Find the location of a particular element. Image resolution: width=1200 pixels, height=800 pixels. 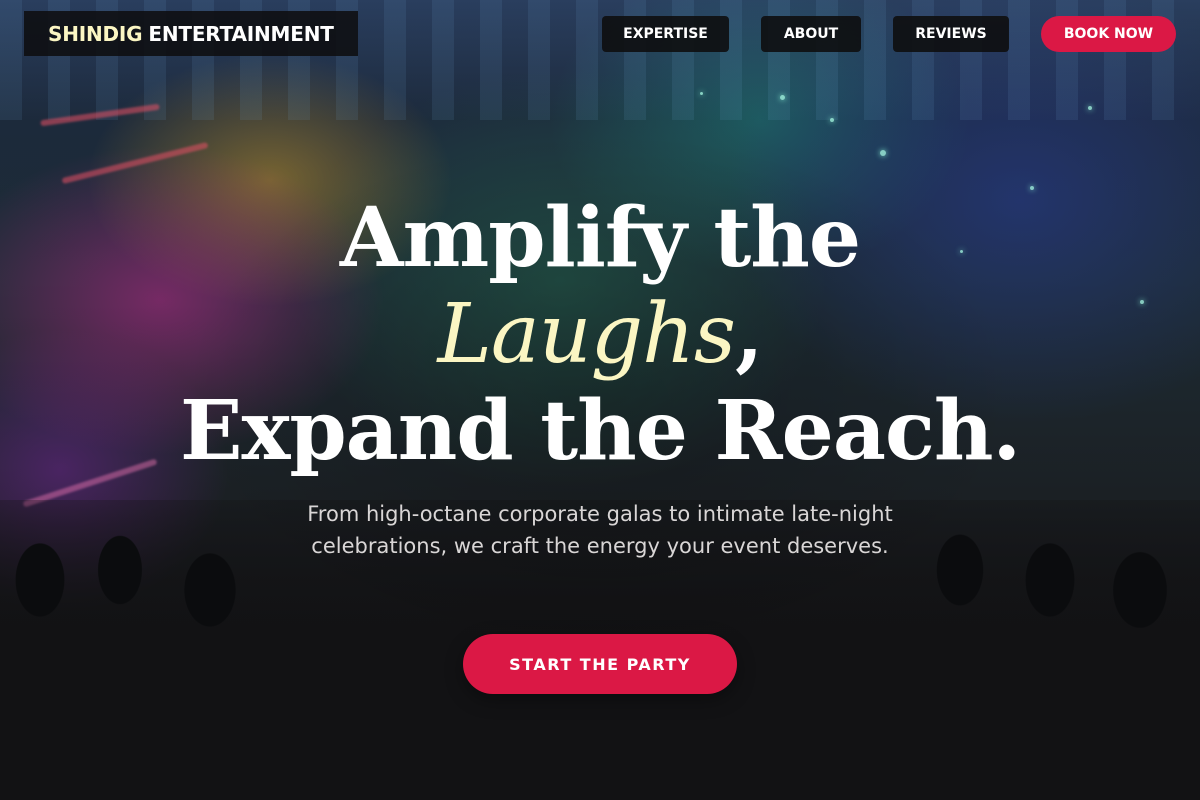

nav-about: ABOUT is located at coordinates (811, 34).